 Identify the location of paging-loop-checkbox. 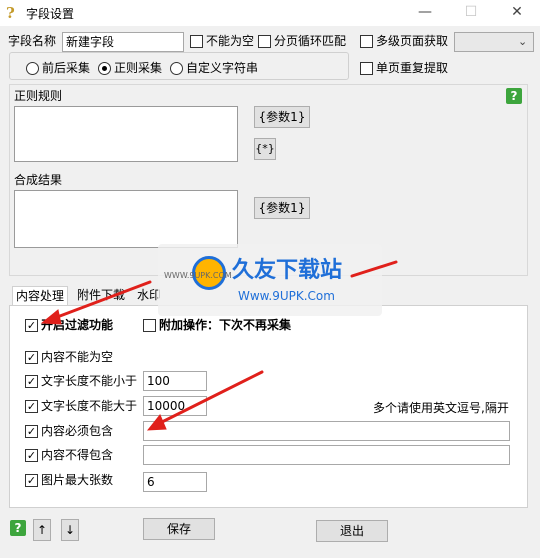
(264, 41).